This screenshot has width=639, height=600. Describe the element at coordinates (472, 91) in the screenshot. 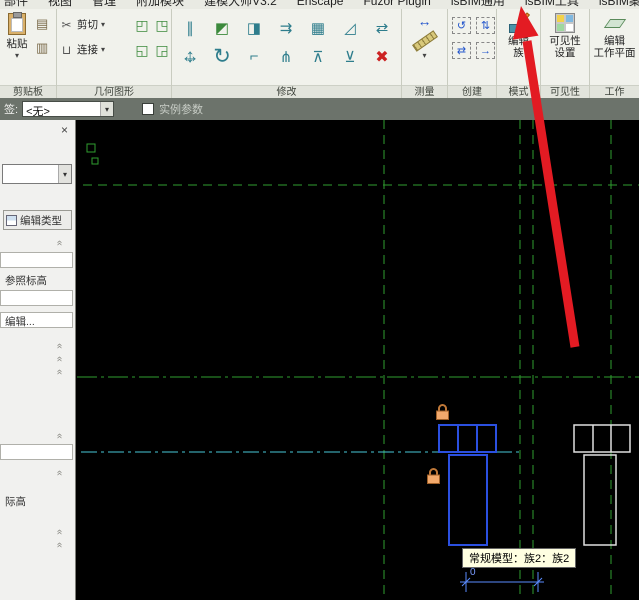

I see `group-label-create: 创建` at that location.